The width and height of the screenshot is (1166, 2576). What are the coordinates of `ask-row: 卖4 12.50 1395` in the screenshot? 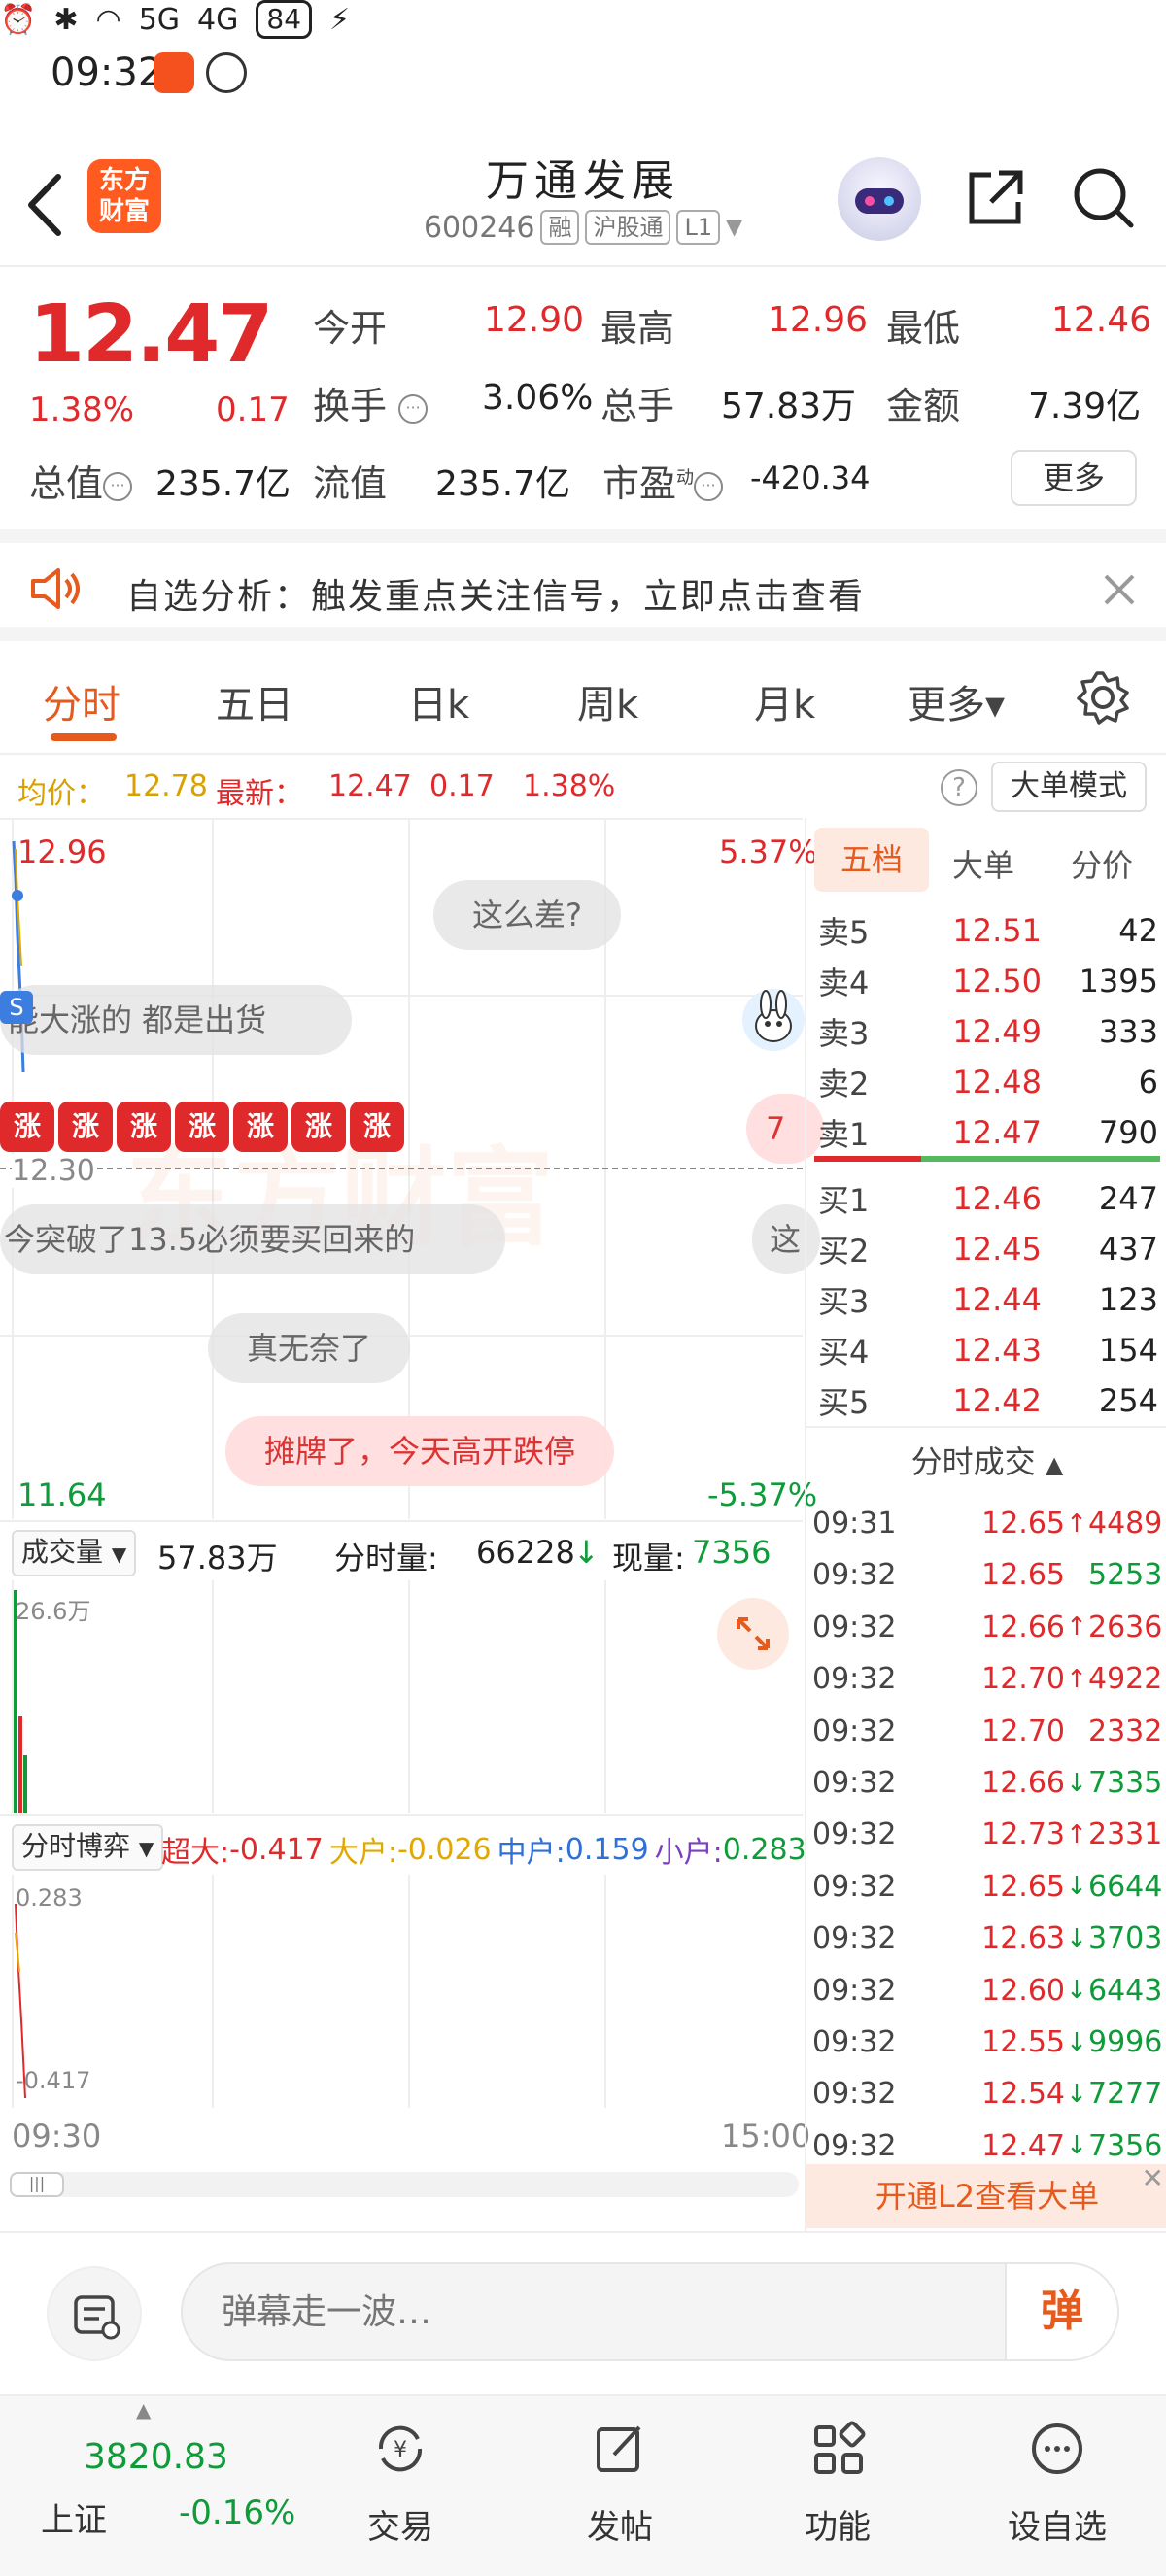 It's located at (988, 981).